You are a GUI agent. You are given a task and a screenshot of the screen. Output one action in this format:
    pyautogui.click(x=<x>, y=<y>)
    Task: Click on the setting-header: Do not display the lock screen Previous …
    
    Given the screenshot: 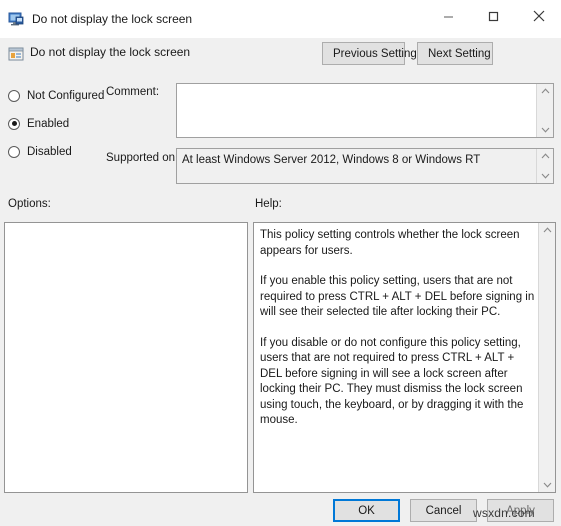 What is the action you would take?
    pyautogui.click(x=280, y=56)
    